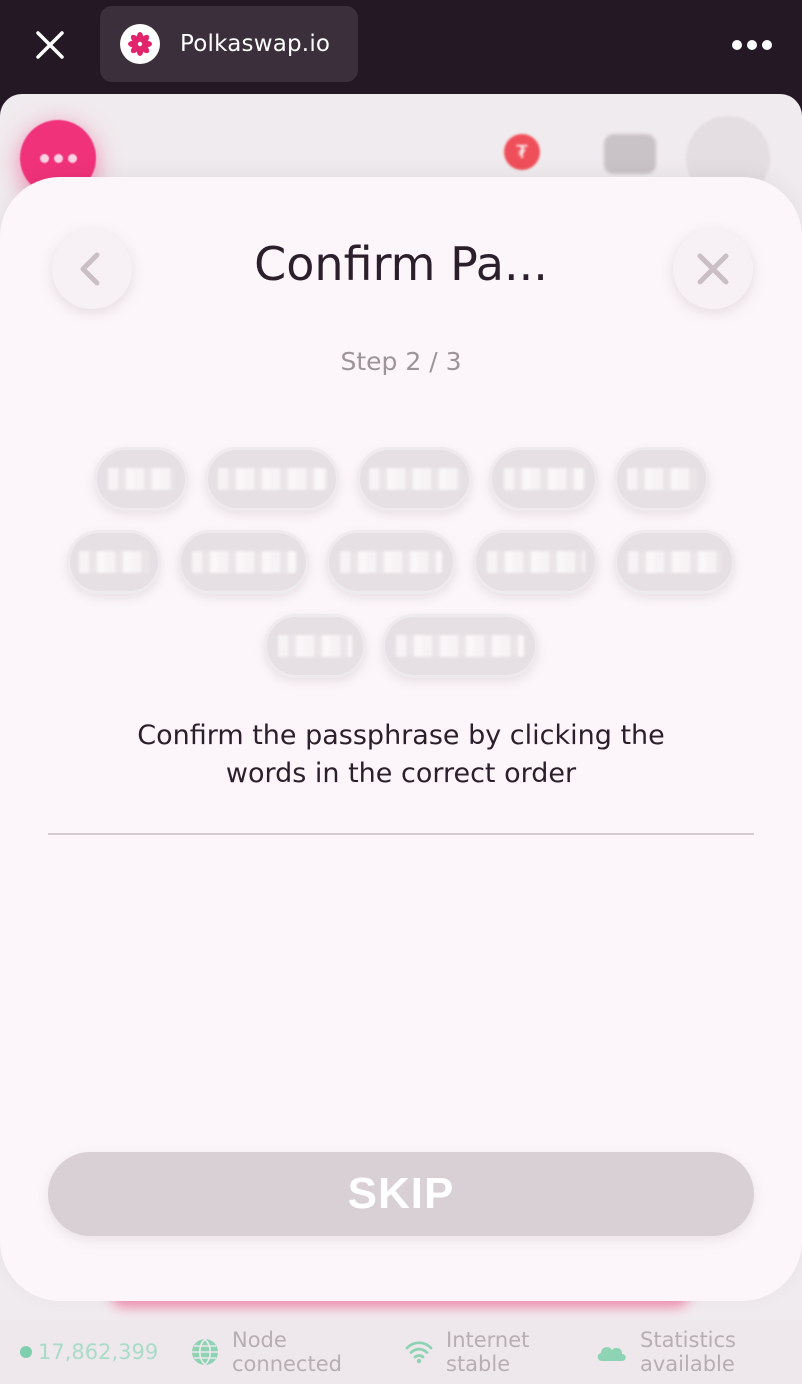 This screenshot has height=1384, width=802. Describe the element at coordinates (522, 152) in the screenshot. I see `token-icon: ₮` at that location.